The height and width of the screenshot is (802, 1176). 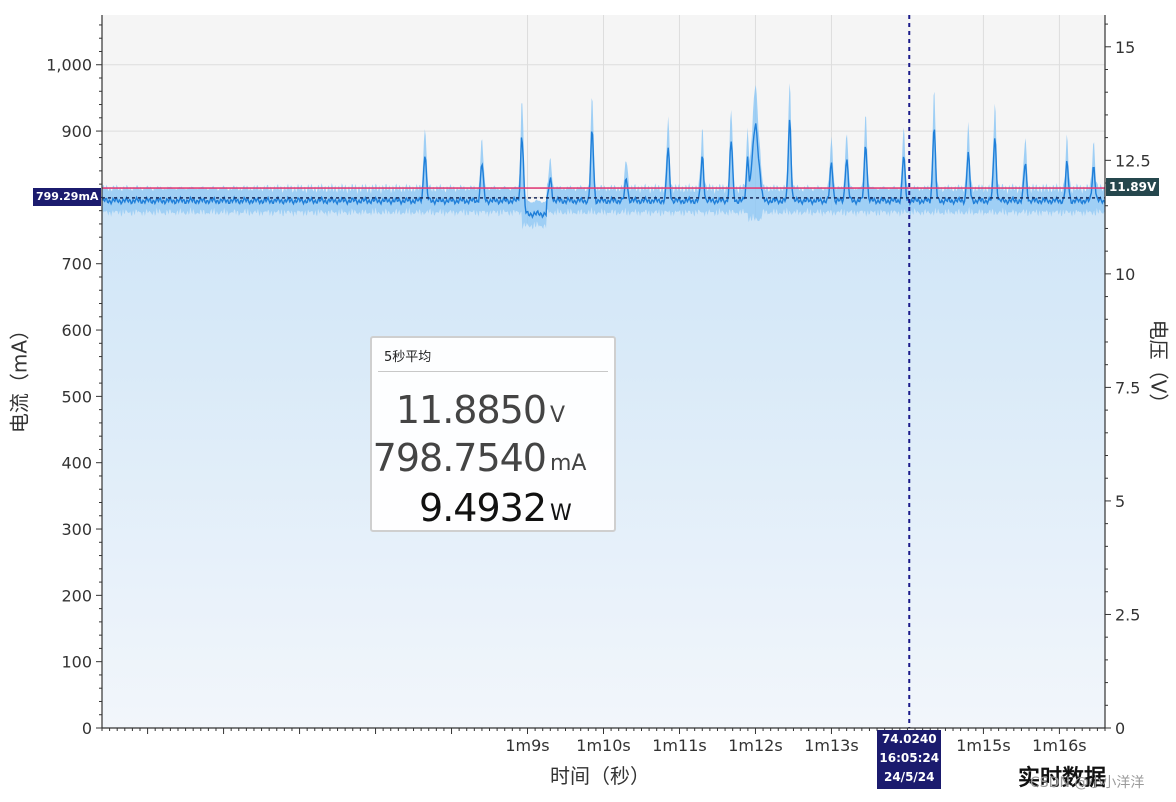 What do you see at coordinates (561, 513) in the screenshot?
I see `stat-power-unit: W` at bounding box center [561, 513].